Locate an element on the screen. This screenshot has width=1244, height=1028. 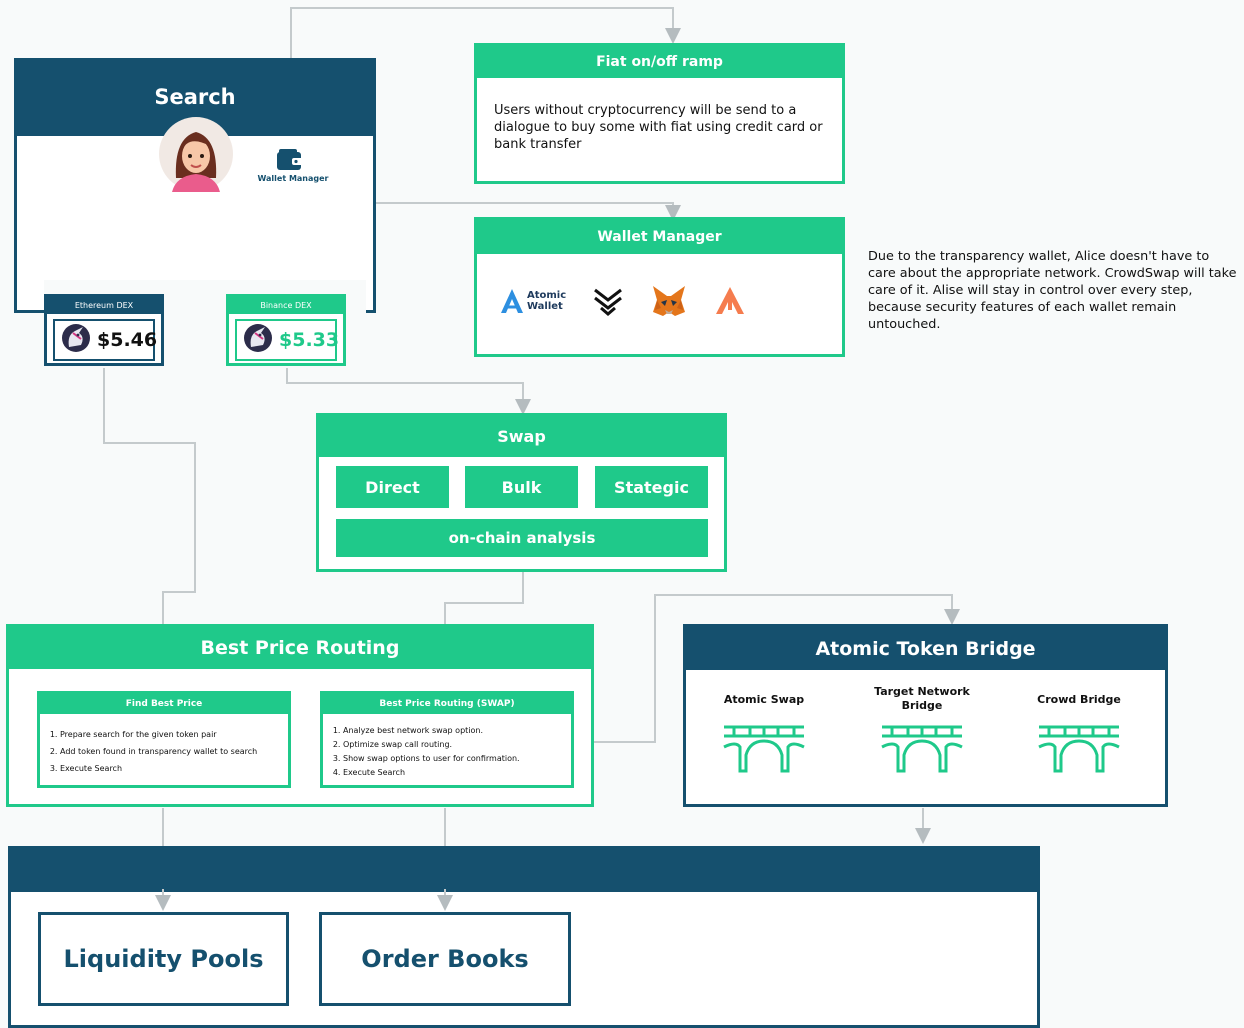
liquidity-pools-box: Liquidity Pools is located at coordinates (163, 959).